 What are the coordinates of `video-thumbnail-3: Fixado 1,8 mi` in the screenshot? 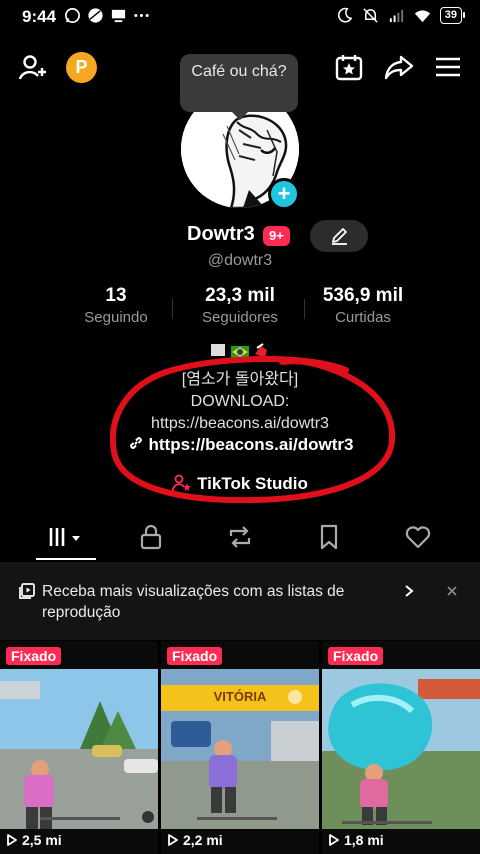 It's located at (401, 747).